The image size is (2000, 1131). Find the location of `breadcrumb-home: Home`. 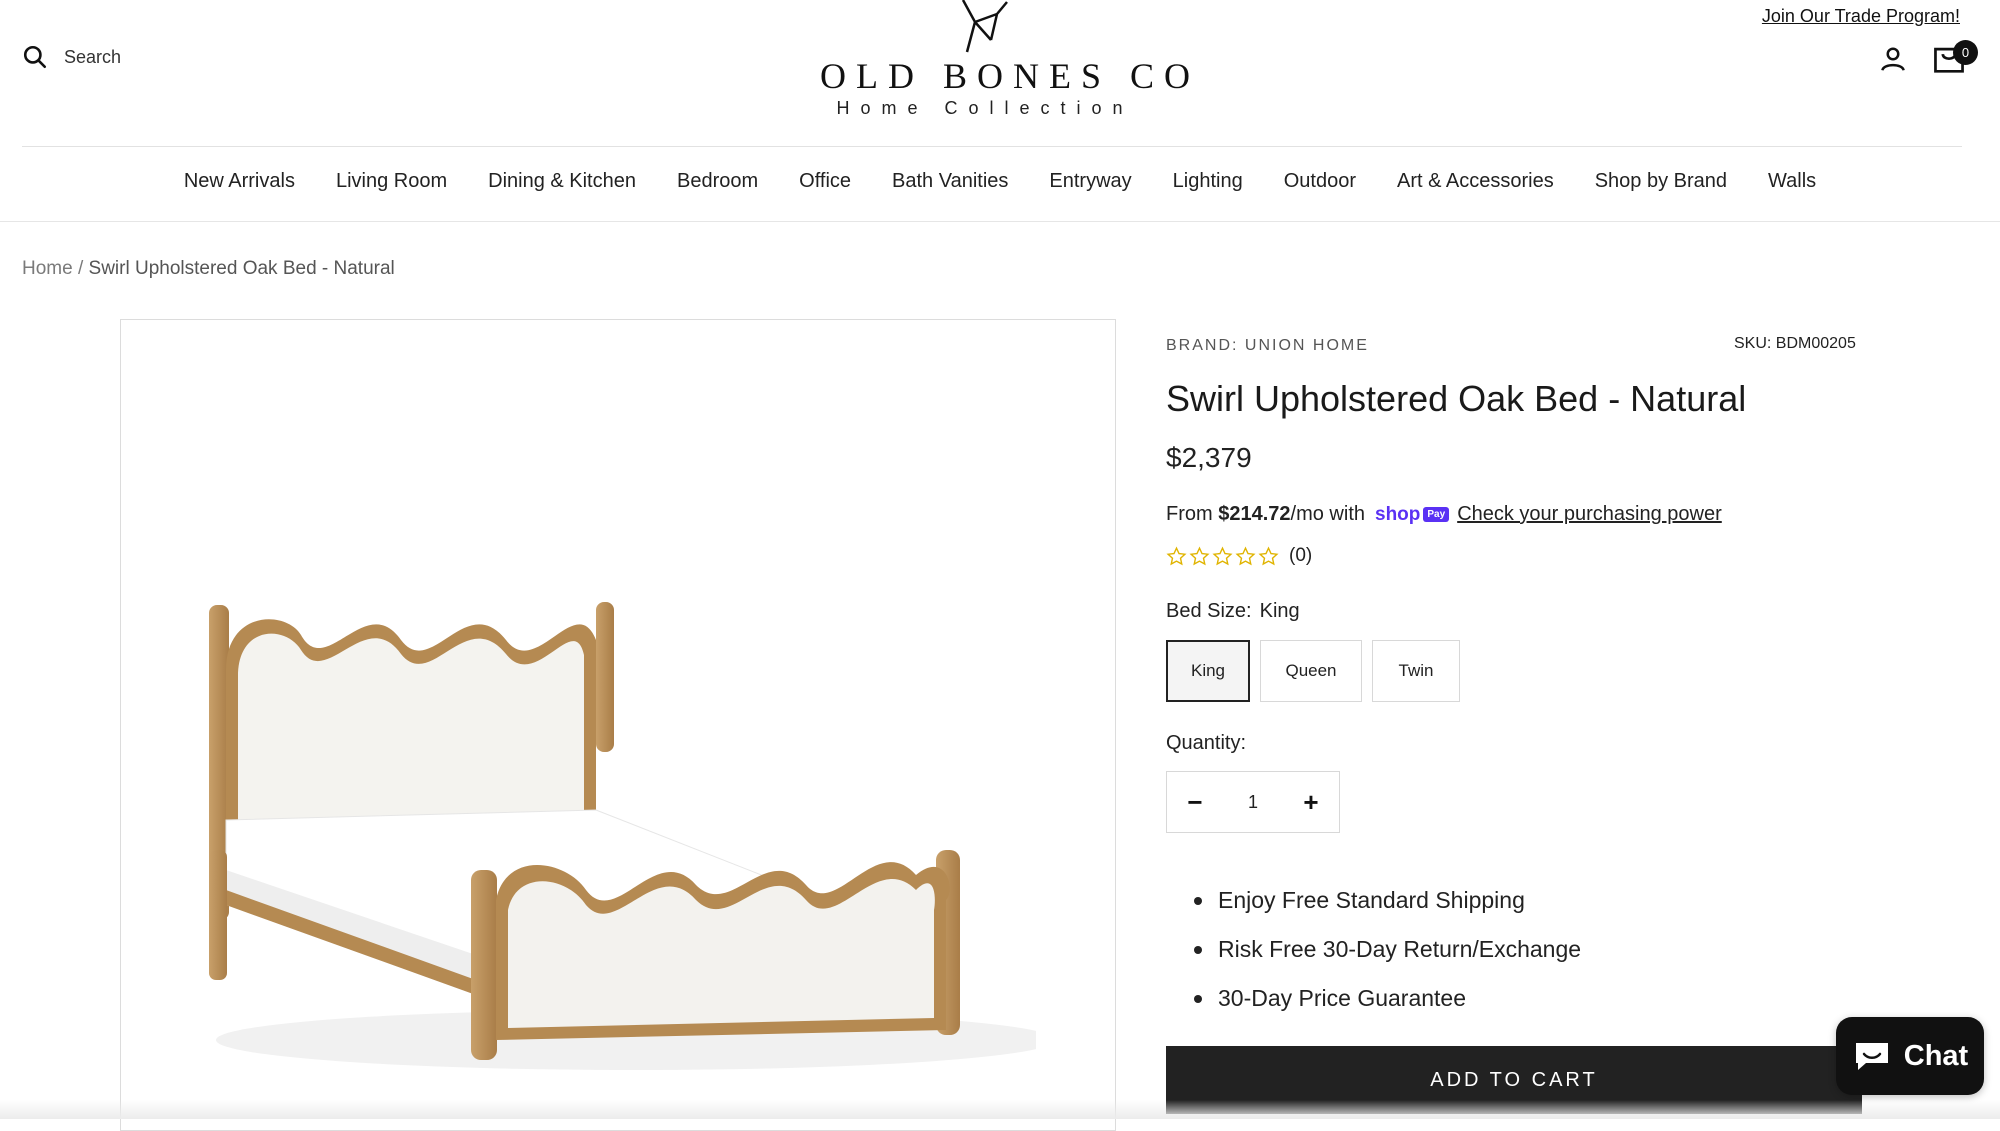

breadcrumb-home: Home is located at coordinates (47, 268).